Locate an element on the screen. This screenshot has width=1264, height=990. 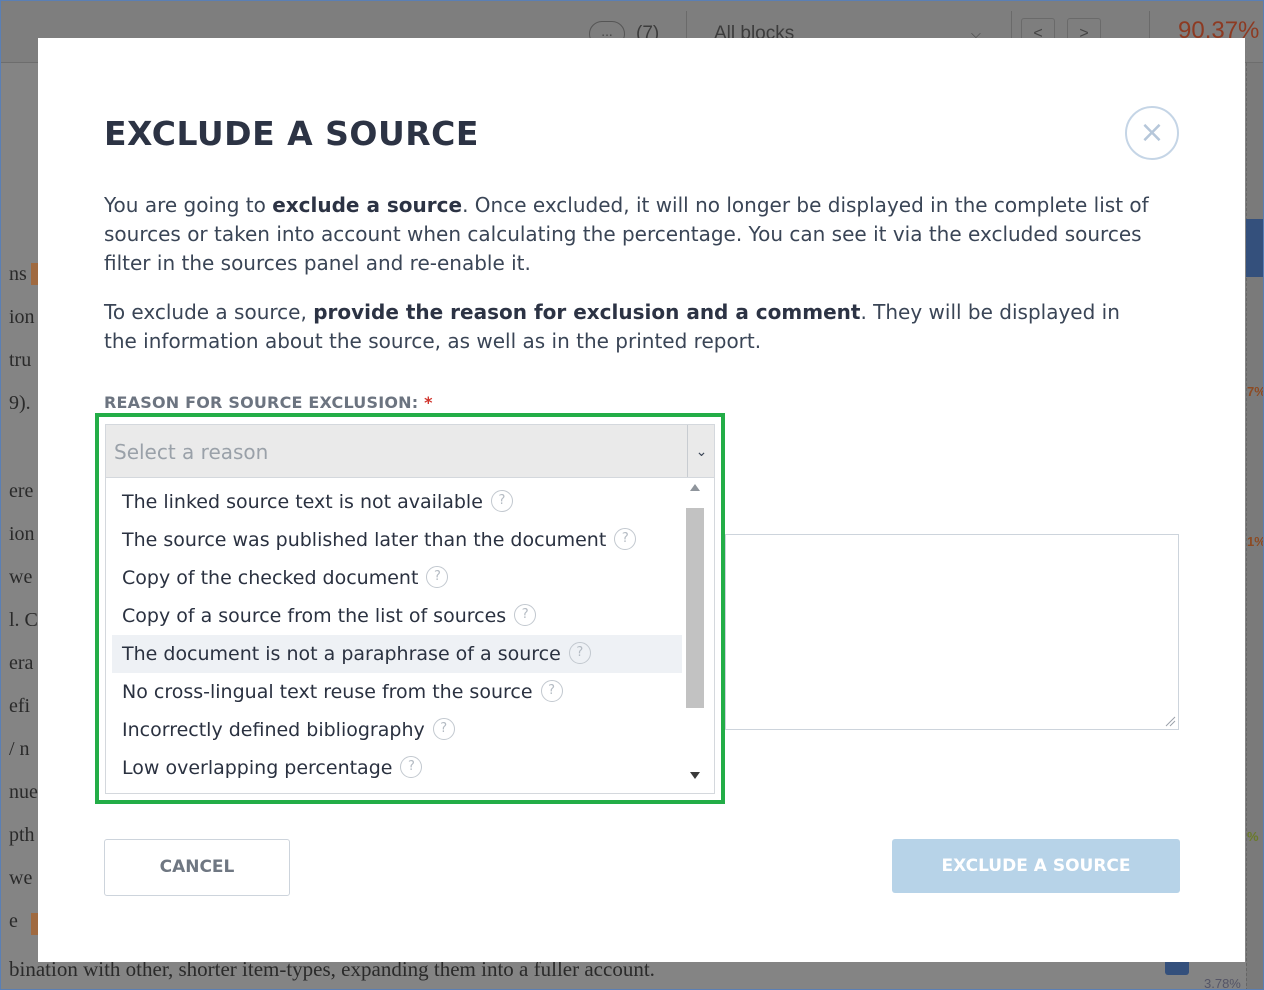
instructions-text: To exclude a source, is located at coordinates (209, 312).